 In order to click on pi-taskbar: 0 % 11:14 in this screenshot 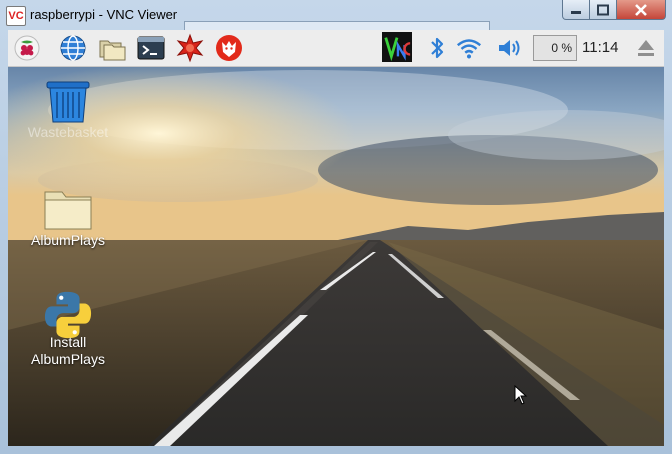, I will do `click(336, 48)`.